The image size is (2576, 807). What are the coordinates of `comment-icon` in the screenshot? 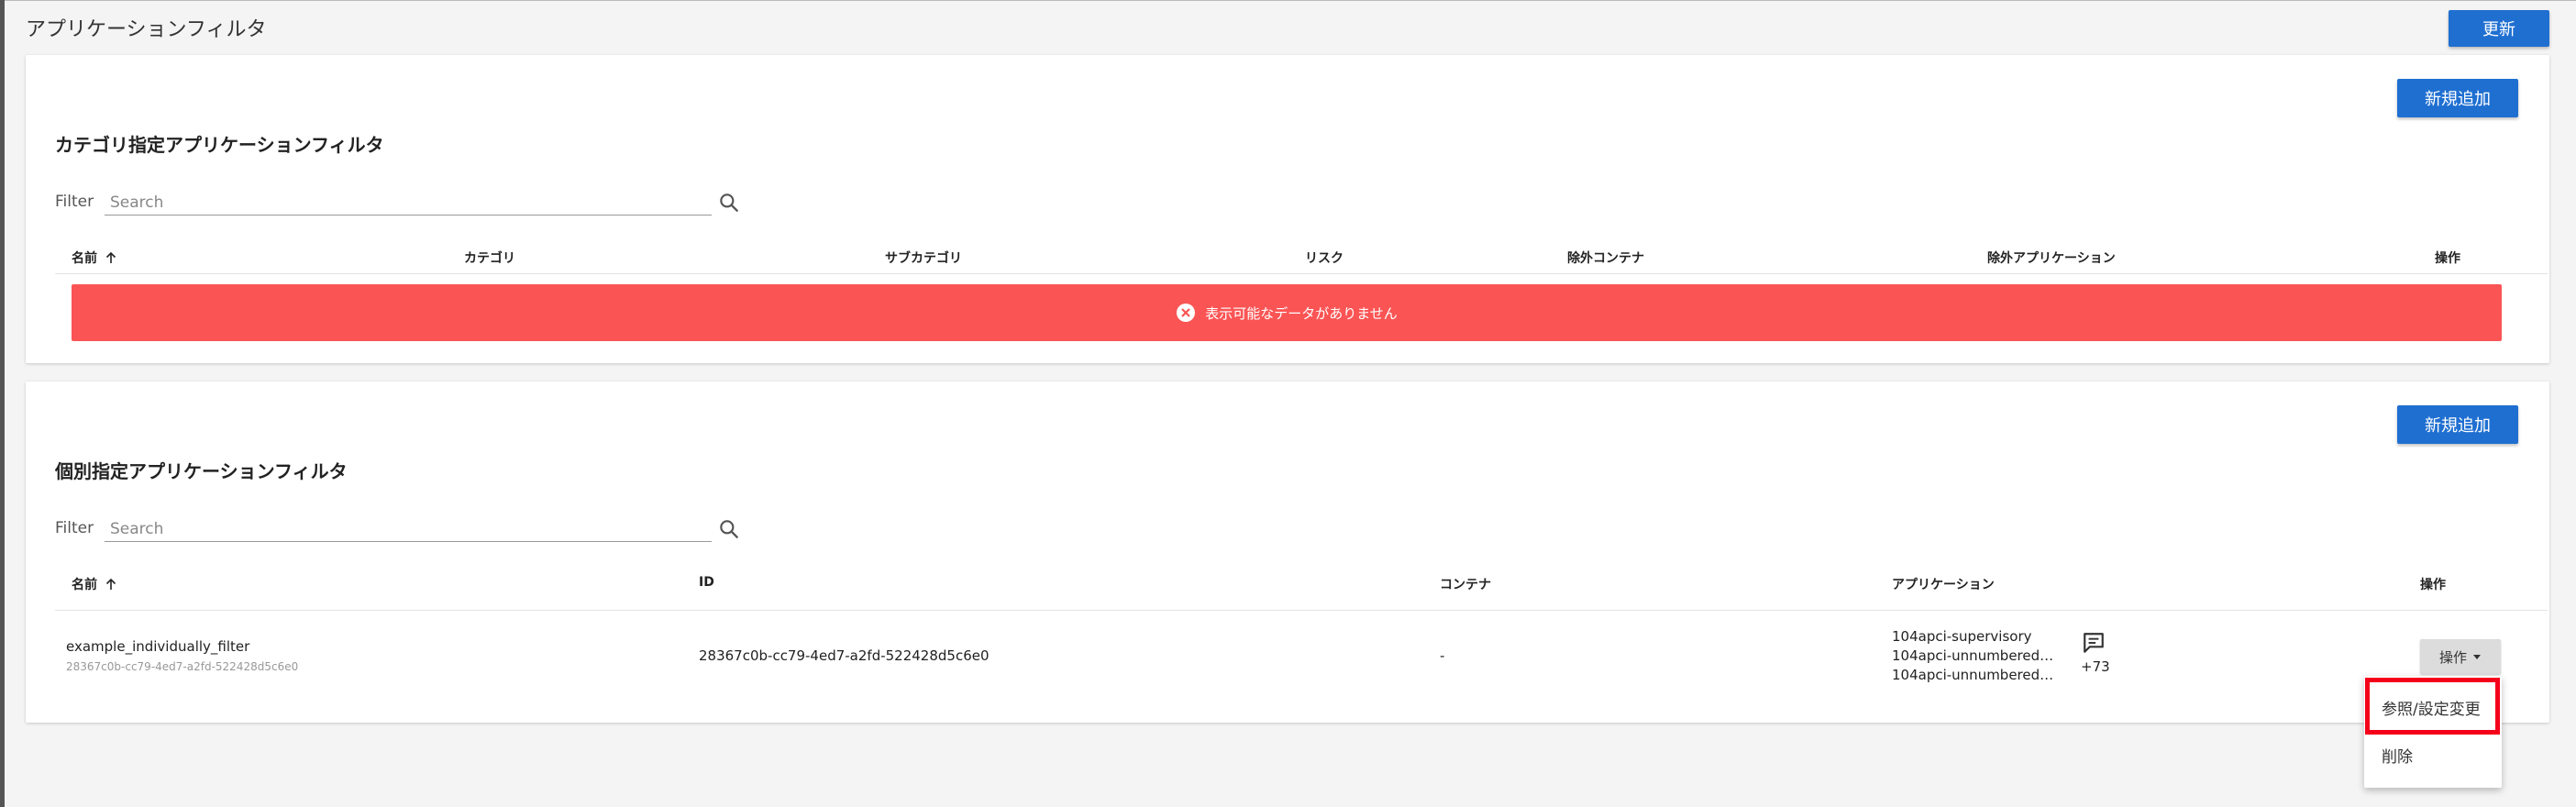 It's located at (2094, 643).